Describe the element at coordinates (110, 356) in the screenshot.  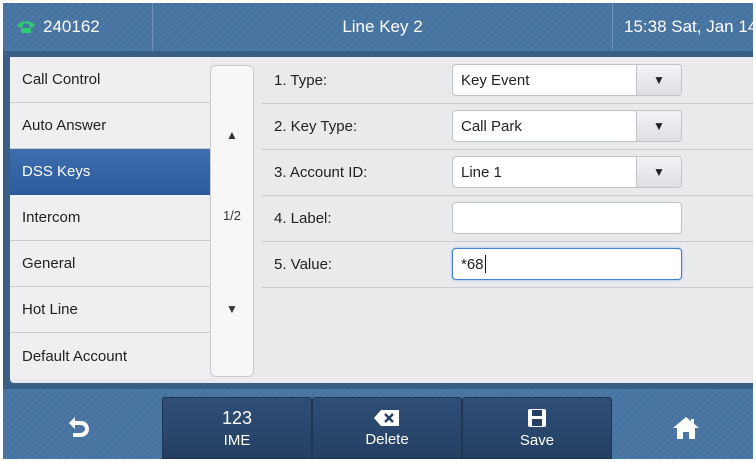
I see `menu-item-default-account: Default Account` at that location.